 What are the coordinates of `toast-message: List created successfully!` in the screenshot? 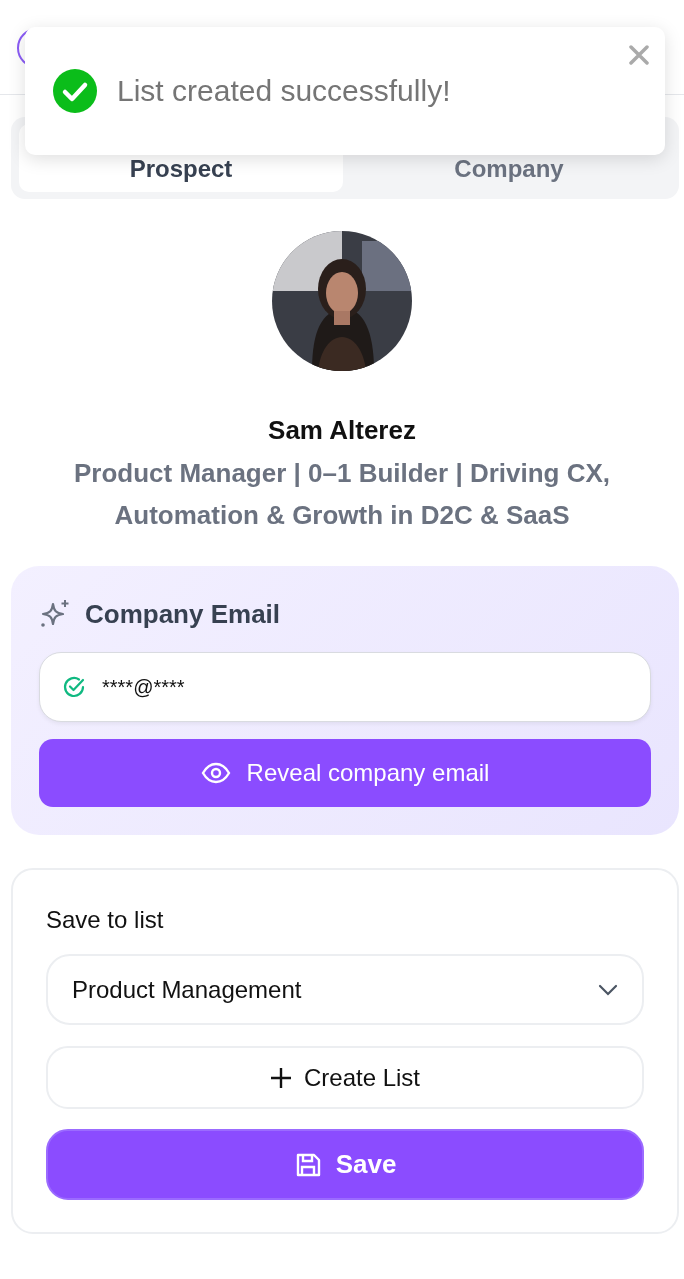 It's located at (284, 91).